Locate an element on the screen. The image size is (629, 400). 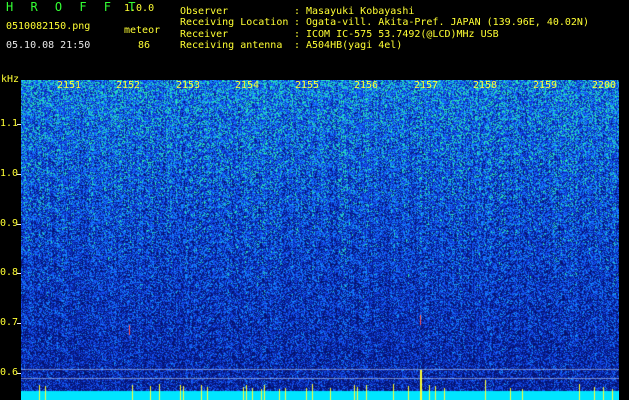
y-tick-label: 0.6 is located at coordinates (9, 372).